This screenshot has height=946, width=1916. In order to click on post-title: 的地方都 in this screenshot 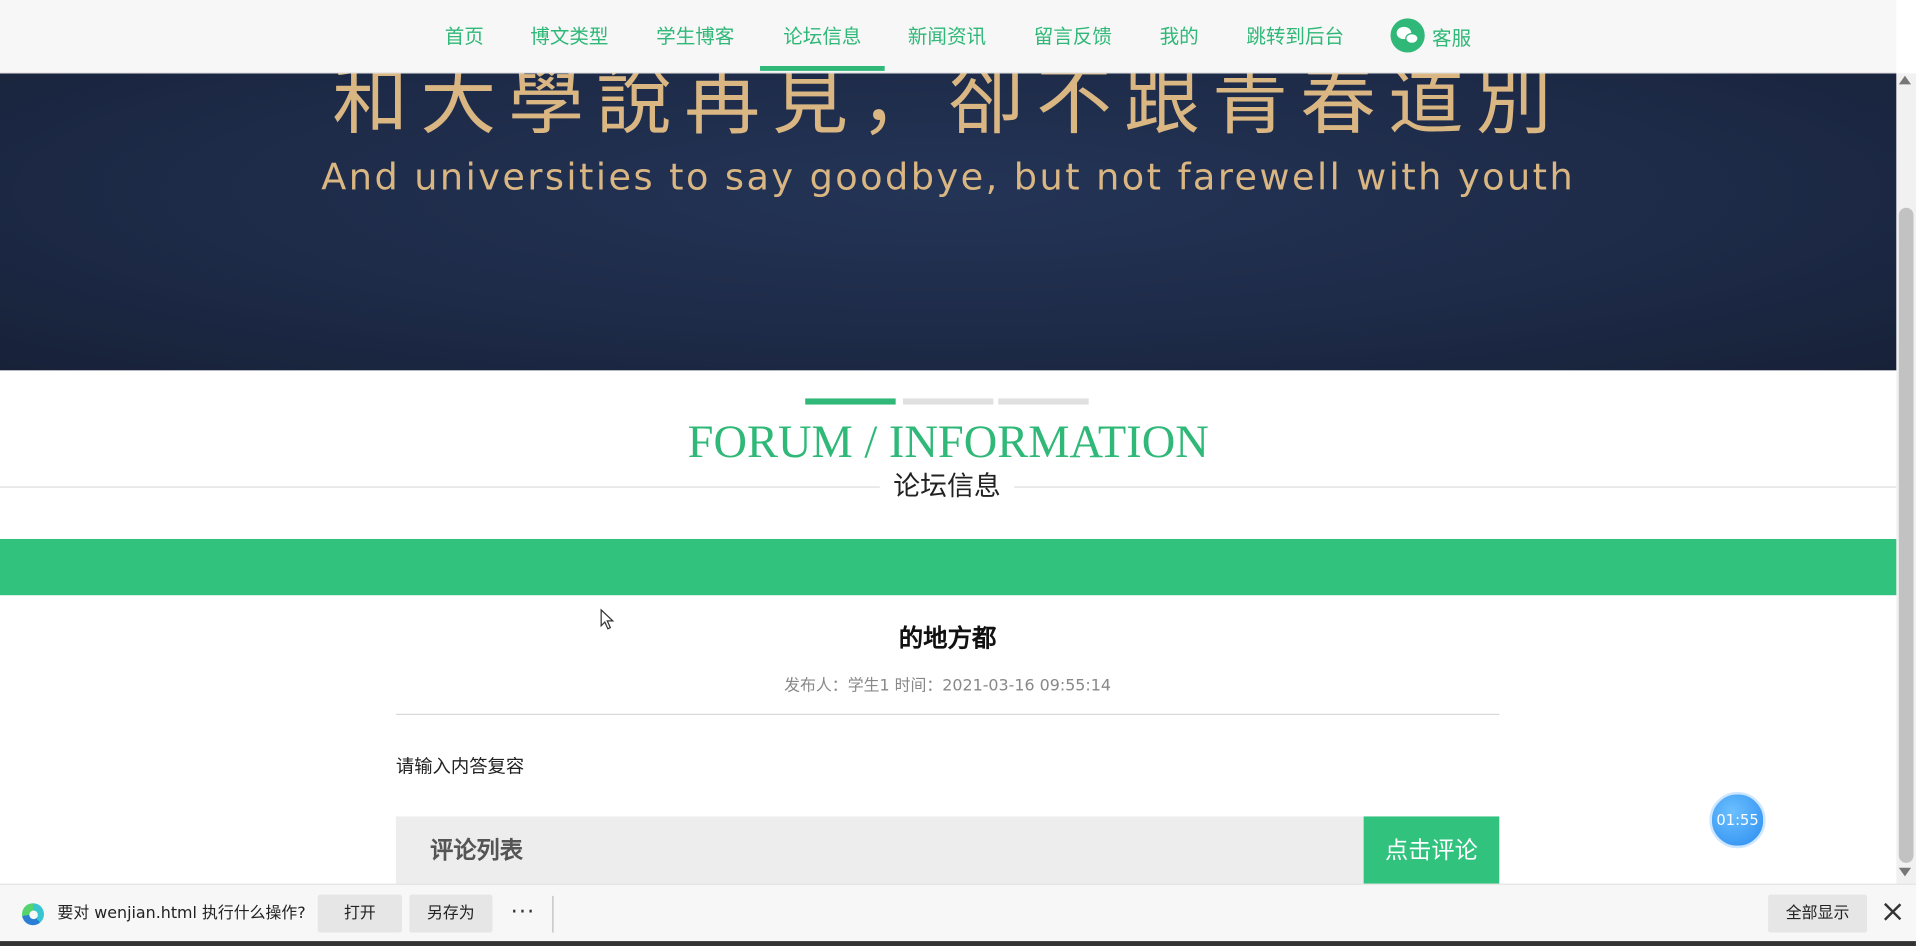, I will do `click(947, 638)`.